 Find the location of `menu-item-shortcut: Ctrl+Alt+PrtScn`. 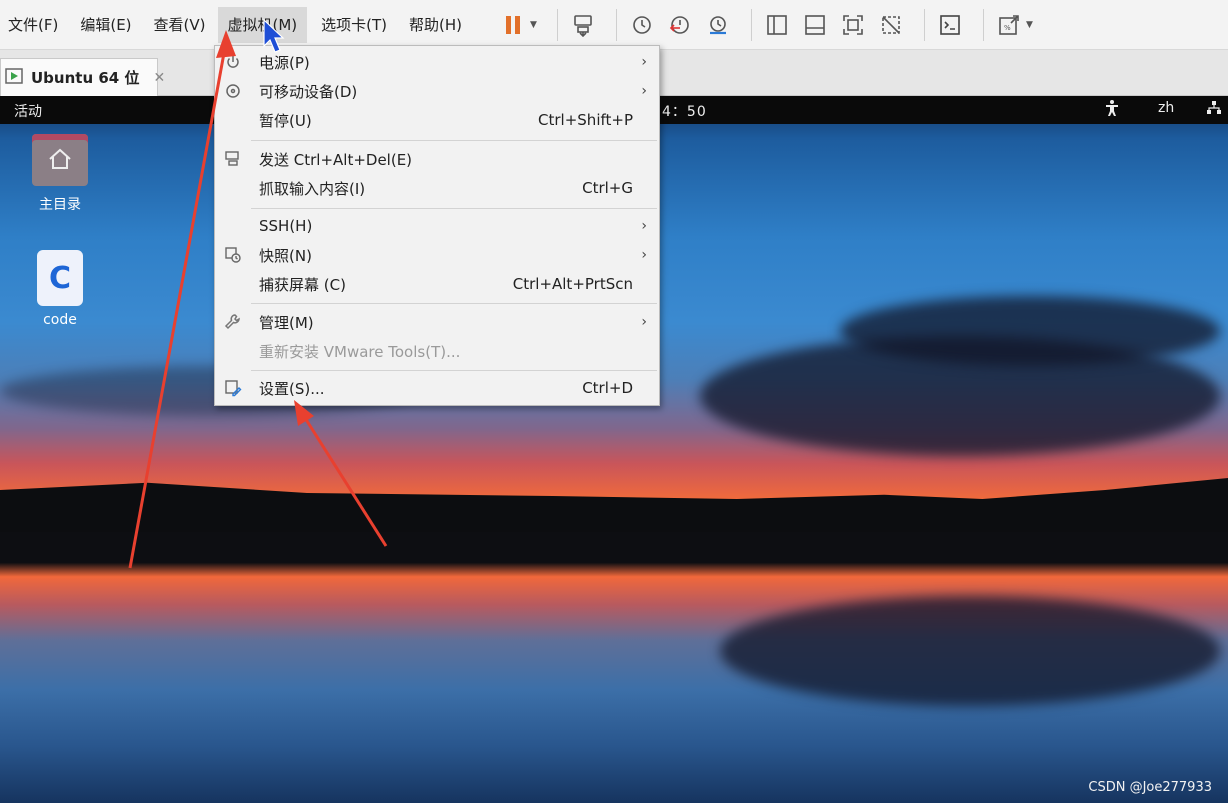

menu-item-shortcut: Ctrl+Alt+PrtScn is located at coordinates (572, 284).